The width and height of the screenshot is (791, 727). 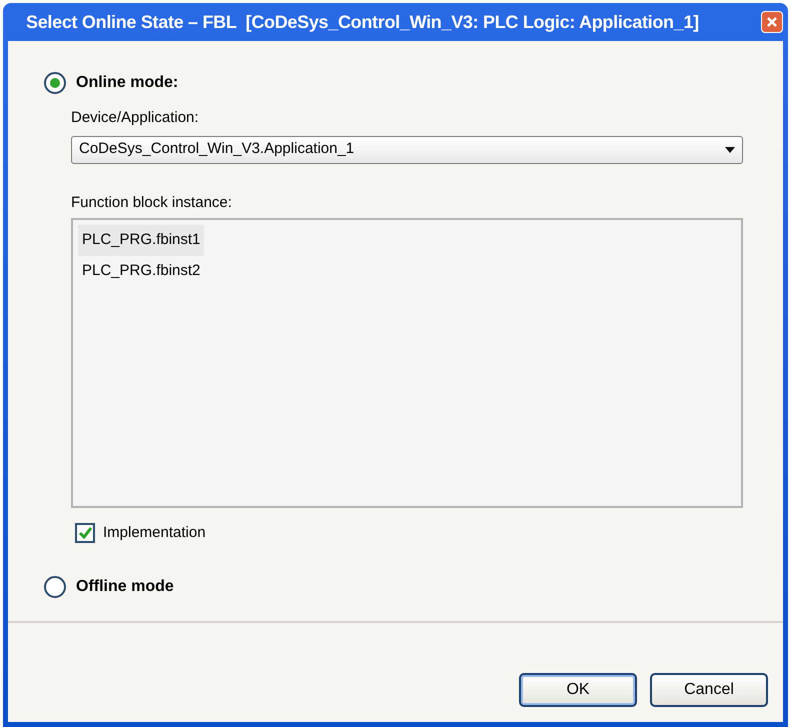 I want to click on device-dropdown: CoDeSys_Control_Win_V3.Application_1, so click(x=407, y=150).